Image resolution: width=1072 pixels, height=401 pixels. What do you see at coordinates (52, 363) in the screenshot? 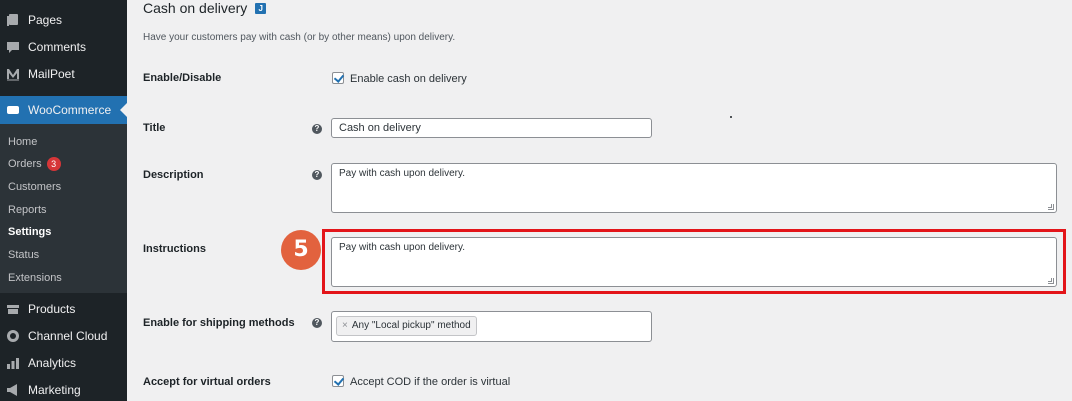
I see `menu-item-label: Analytics` at bounding box center [52, 363].